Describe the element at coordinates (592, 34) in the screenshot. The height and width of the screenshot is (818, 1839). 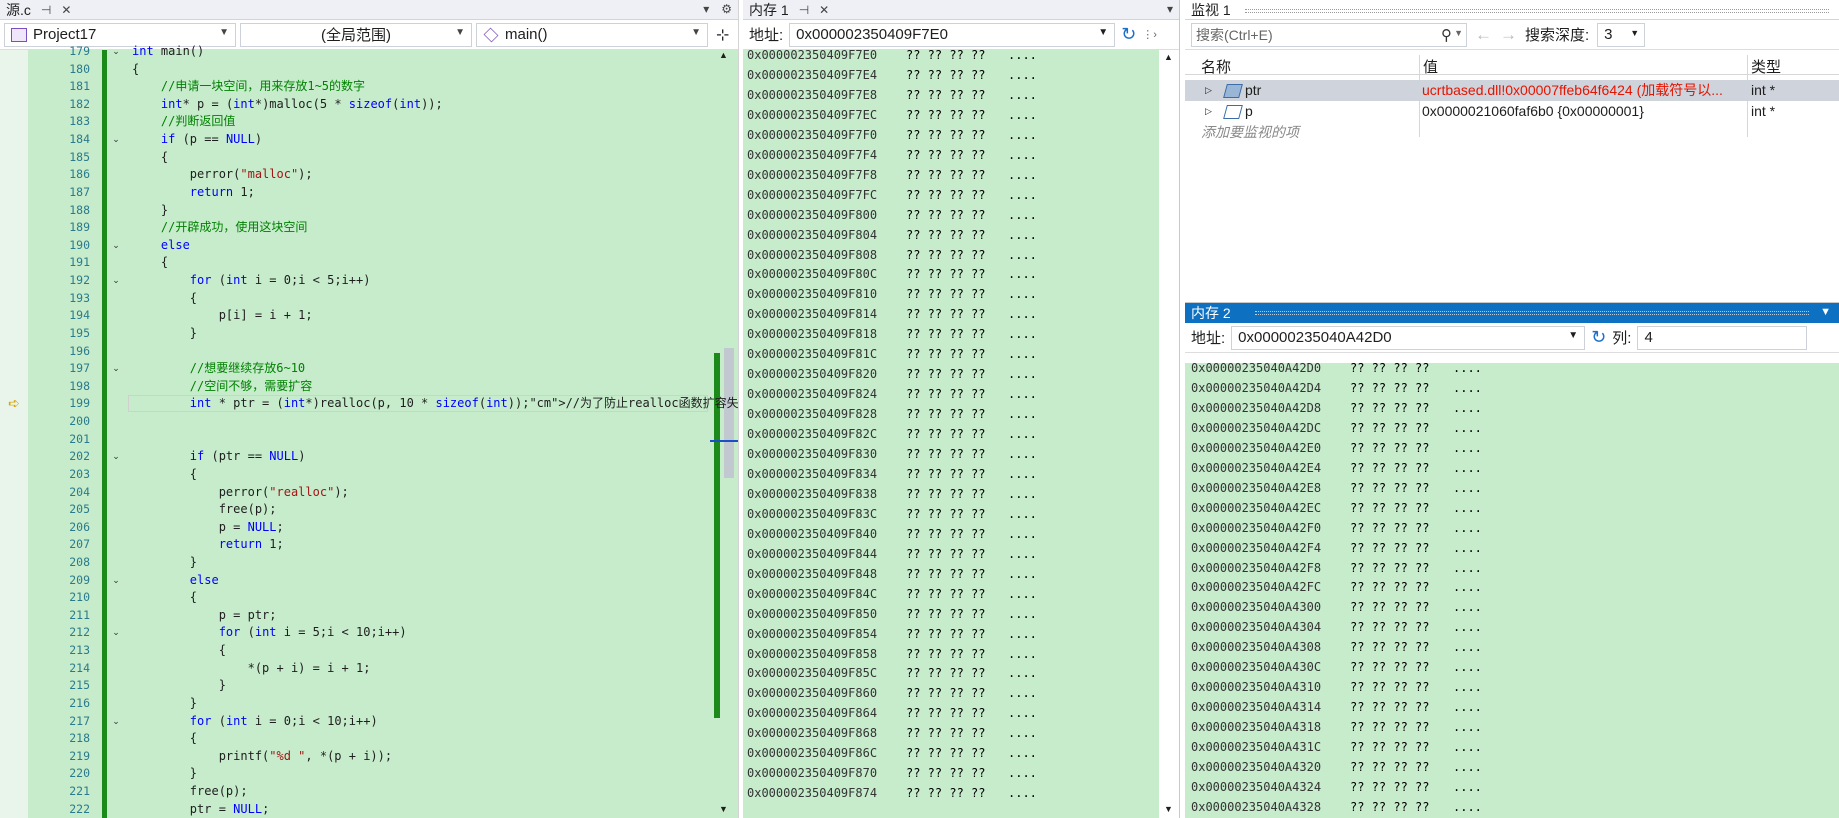
I see `function-dropdown: main() ▼` at that location.